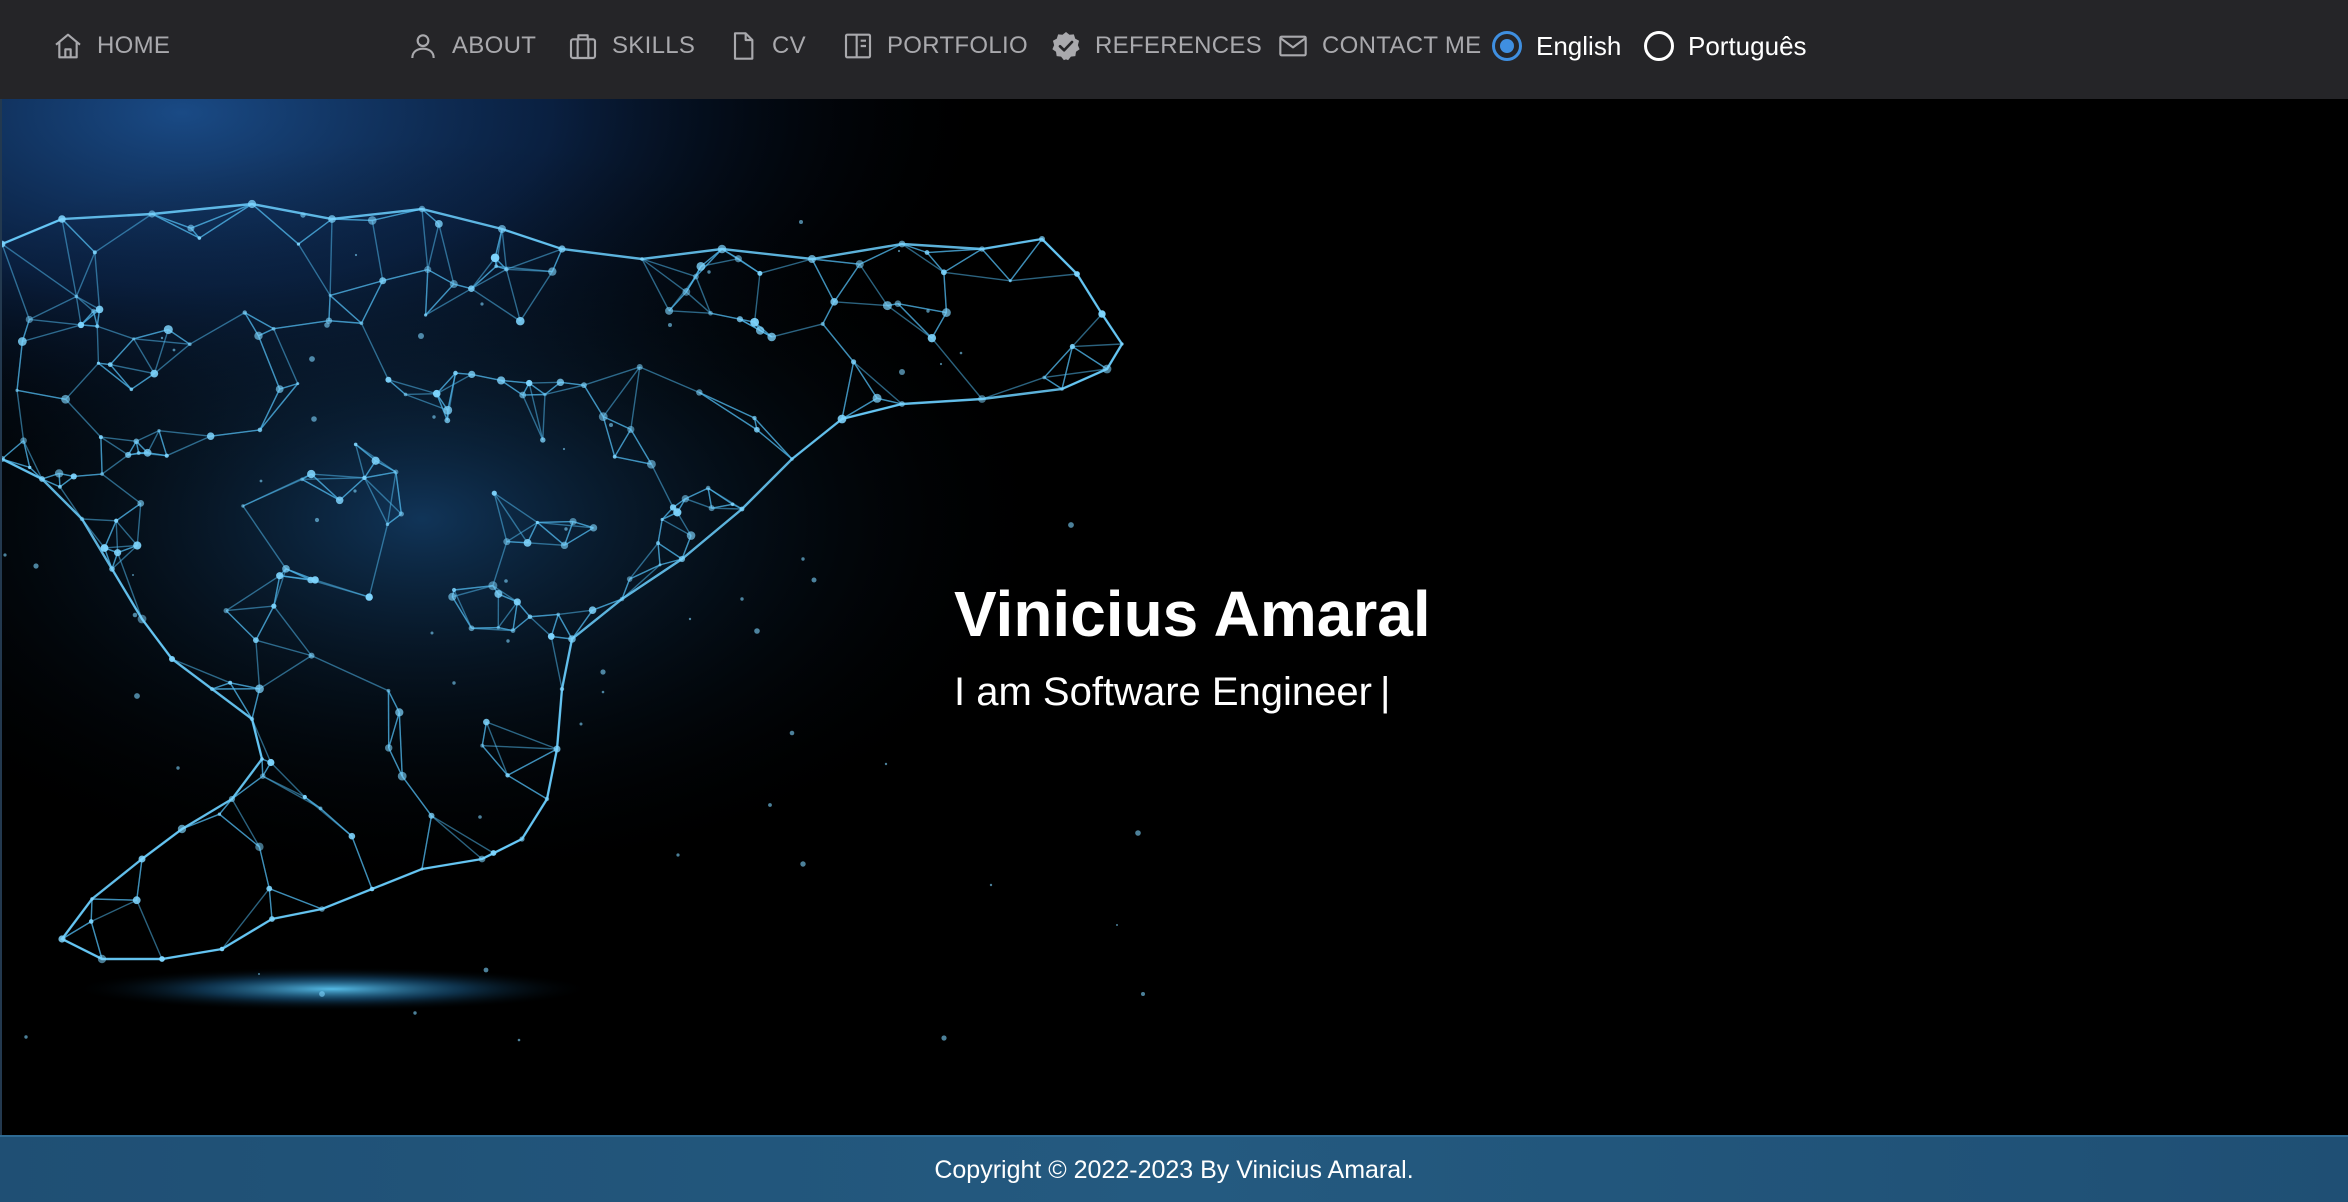  I want to click on nav-about-label: ABOUT, so click(494, 45).